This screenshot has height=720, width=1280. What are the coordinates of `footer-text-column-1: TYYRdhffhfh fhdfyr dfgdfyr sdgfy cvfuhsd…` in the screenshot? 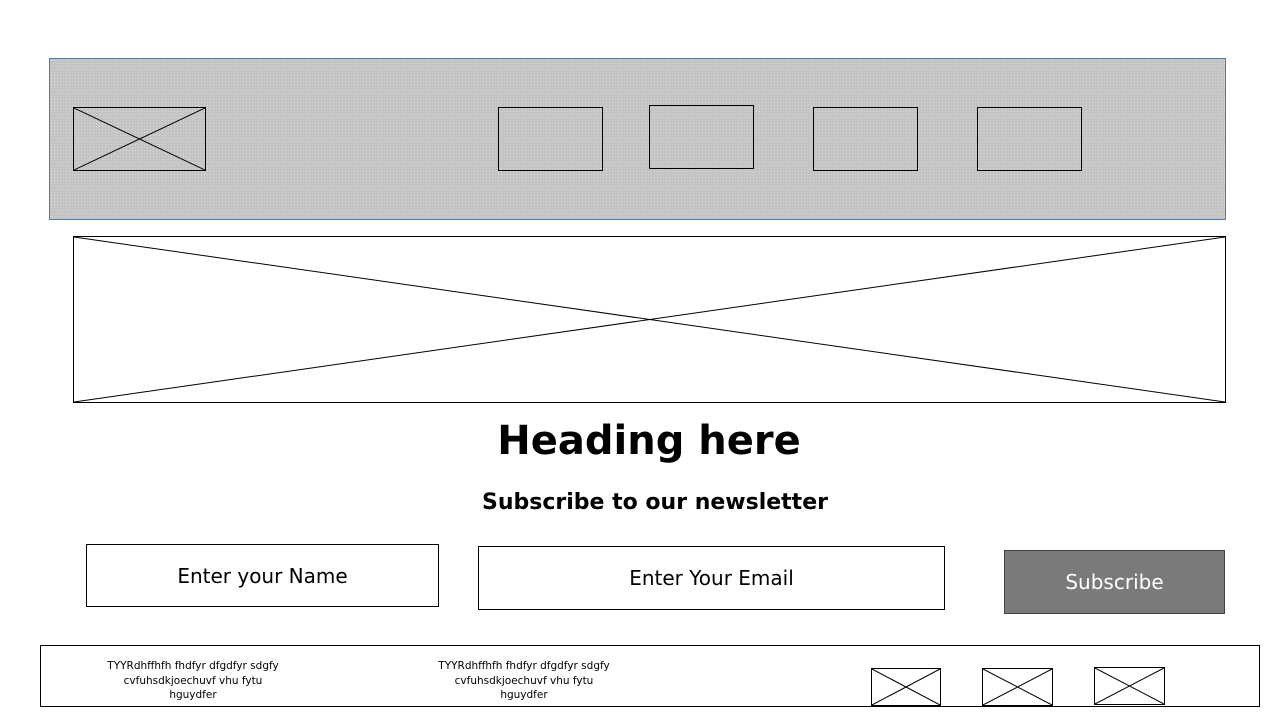 It's located at (193, 680).